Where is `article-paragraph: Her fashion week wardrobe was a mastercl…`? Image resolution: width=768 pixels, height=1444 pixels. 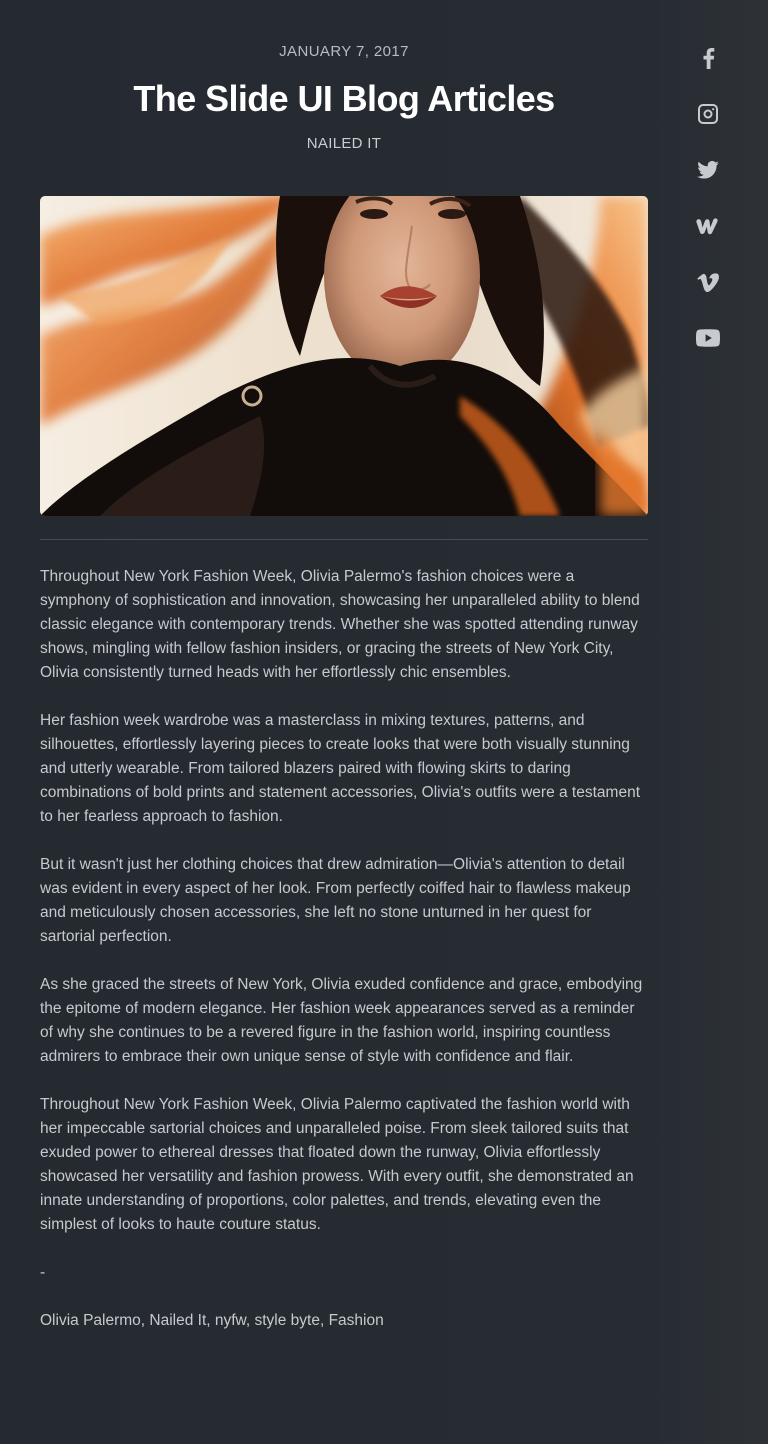
article-paragraph: Her fashion week wardrobe was a mastercl… is located at coordinates (340, 768).